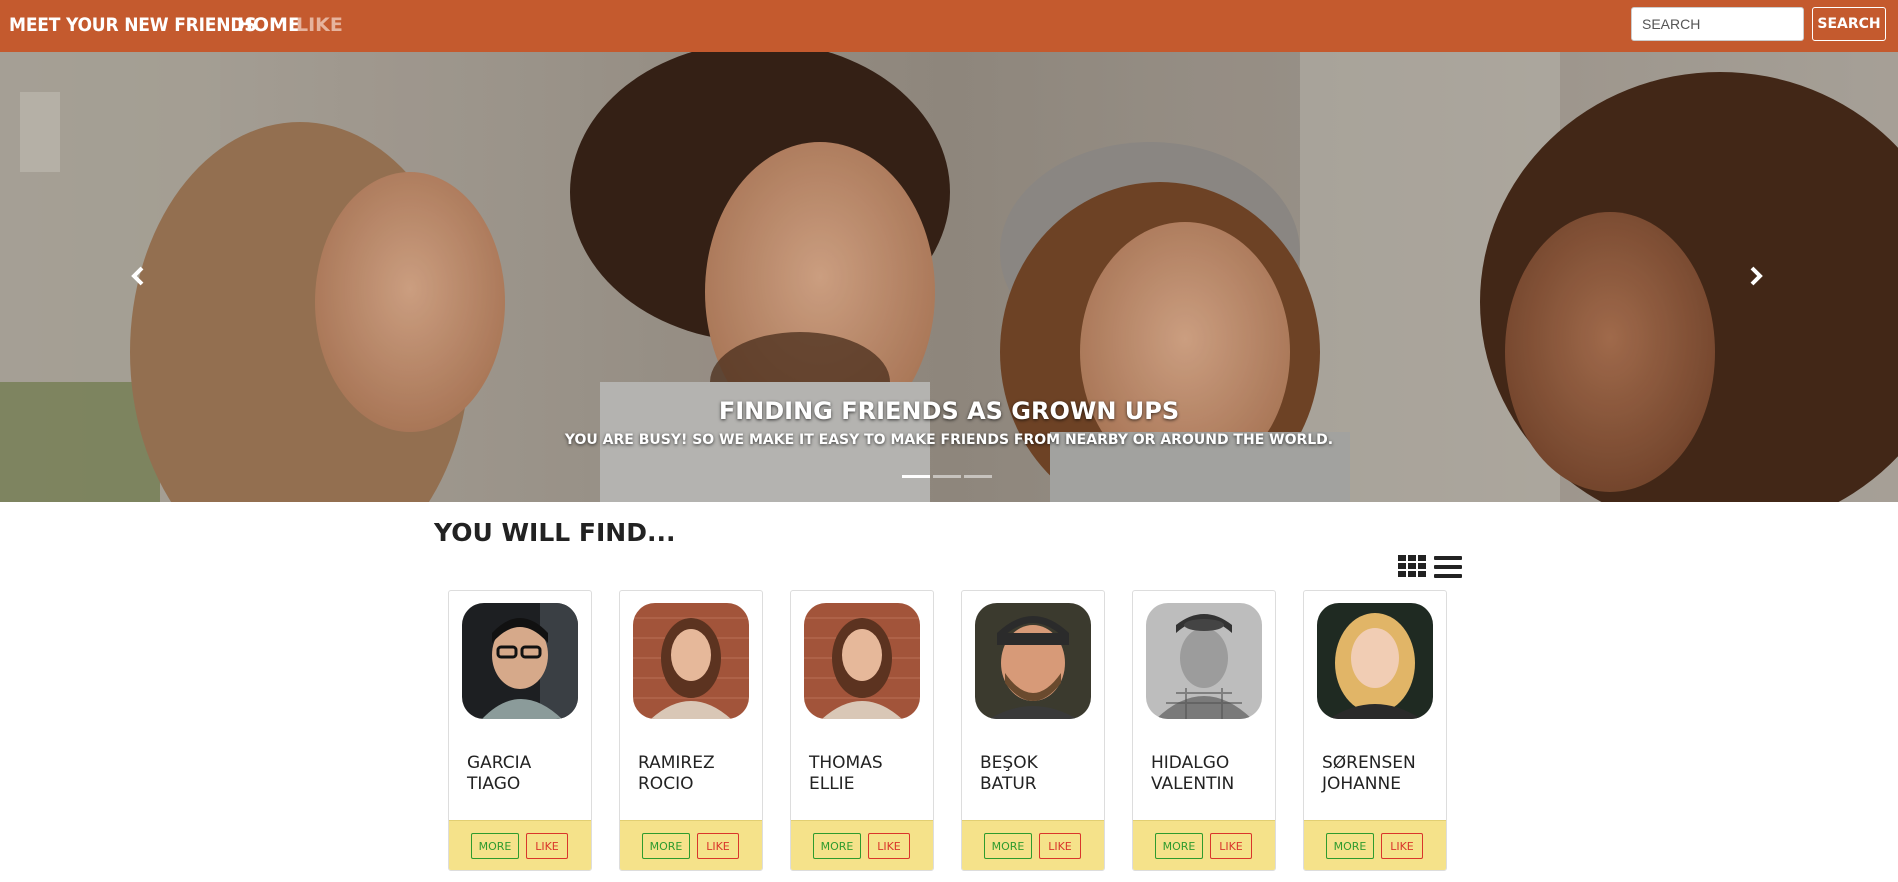 This screenshot has width=1898, height=882. What do you see at coordinates (1448, 567) in the screenshot?
I see `list-view-icon` at bounding box center [1448, 567].